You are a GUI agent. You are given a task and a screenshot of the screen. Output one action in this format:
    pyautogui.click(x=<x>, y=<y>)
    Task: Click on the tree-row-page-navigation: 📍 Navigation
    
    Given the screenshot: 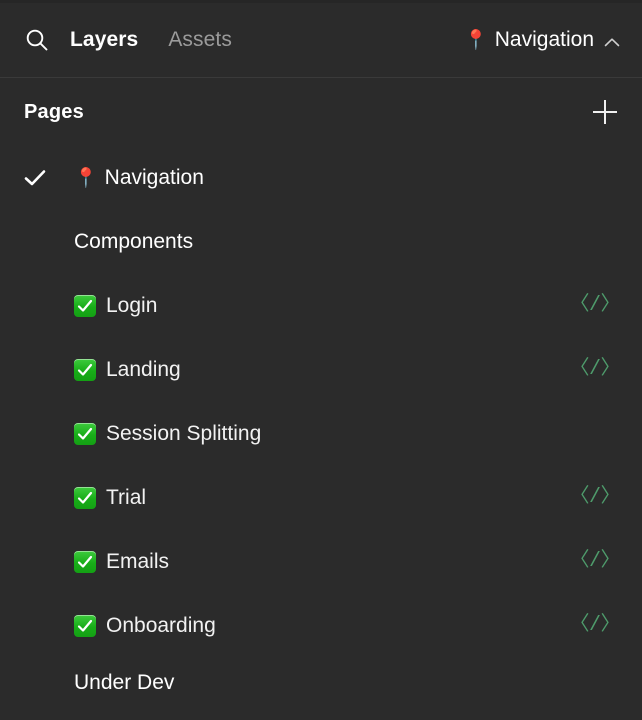 What is the action you would take?
    pyautogui.click(x=321, y=178)
    